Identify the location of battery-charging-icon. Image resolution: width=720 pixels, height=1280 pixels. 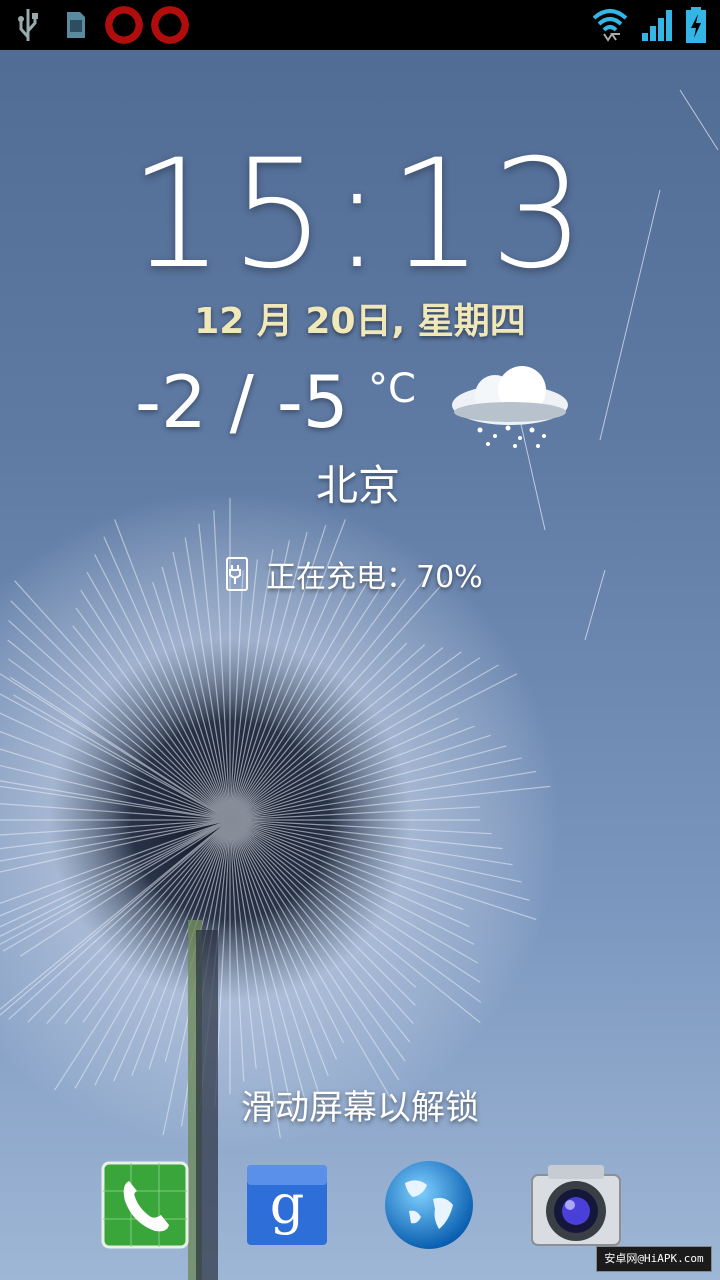
(696, 25).